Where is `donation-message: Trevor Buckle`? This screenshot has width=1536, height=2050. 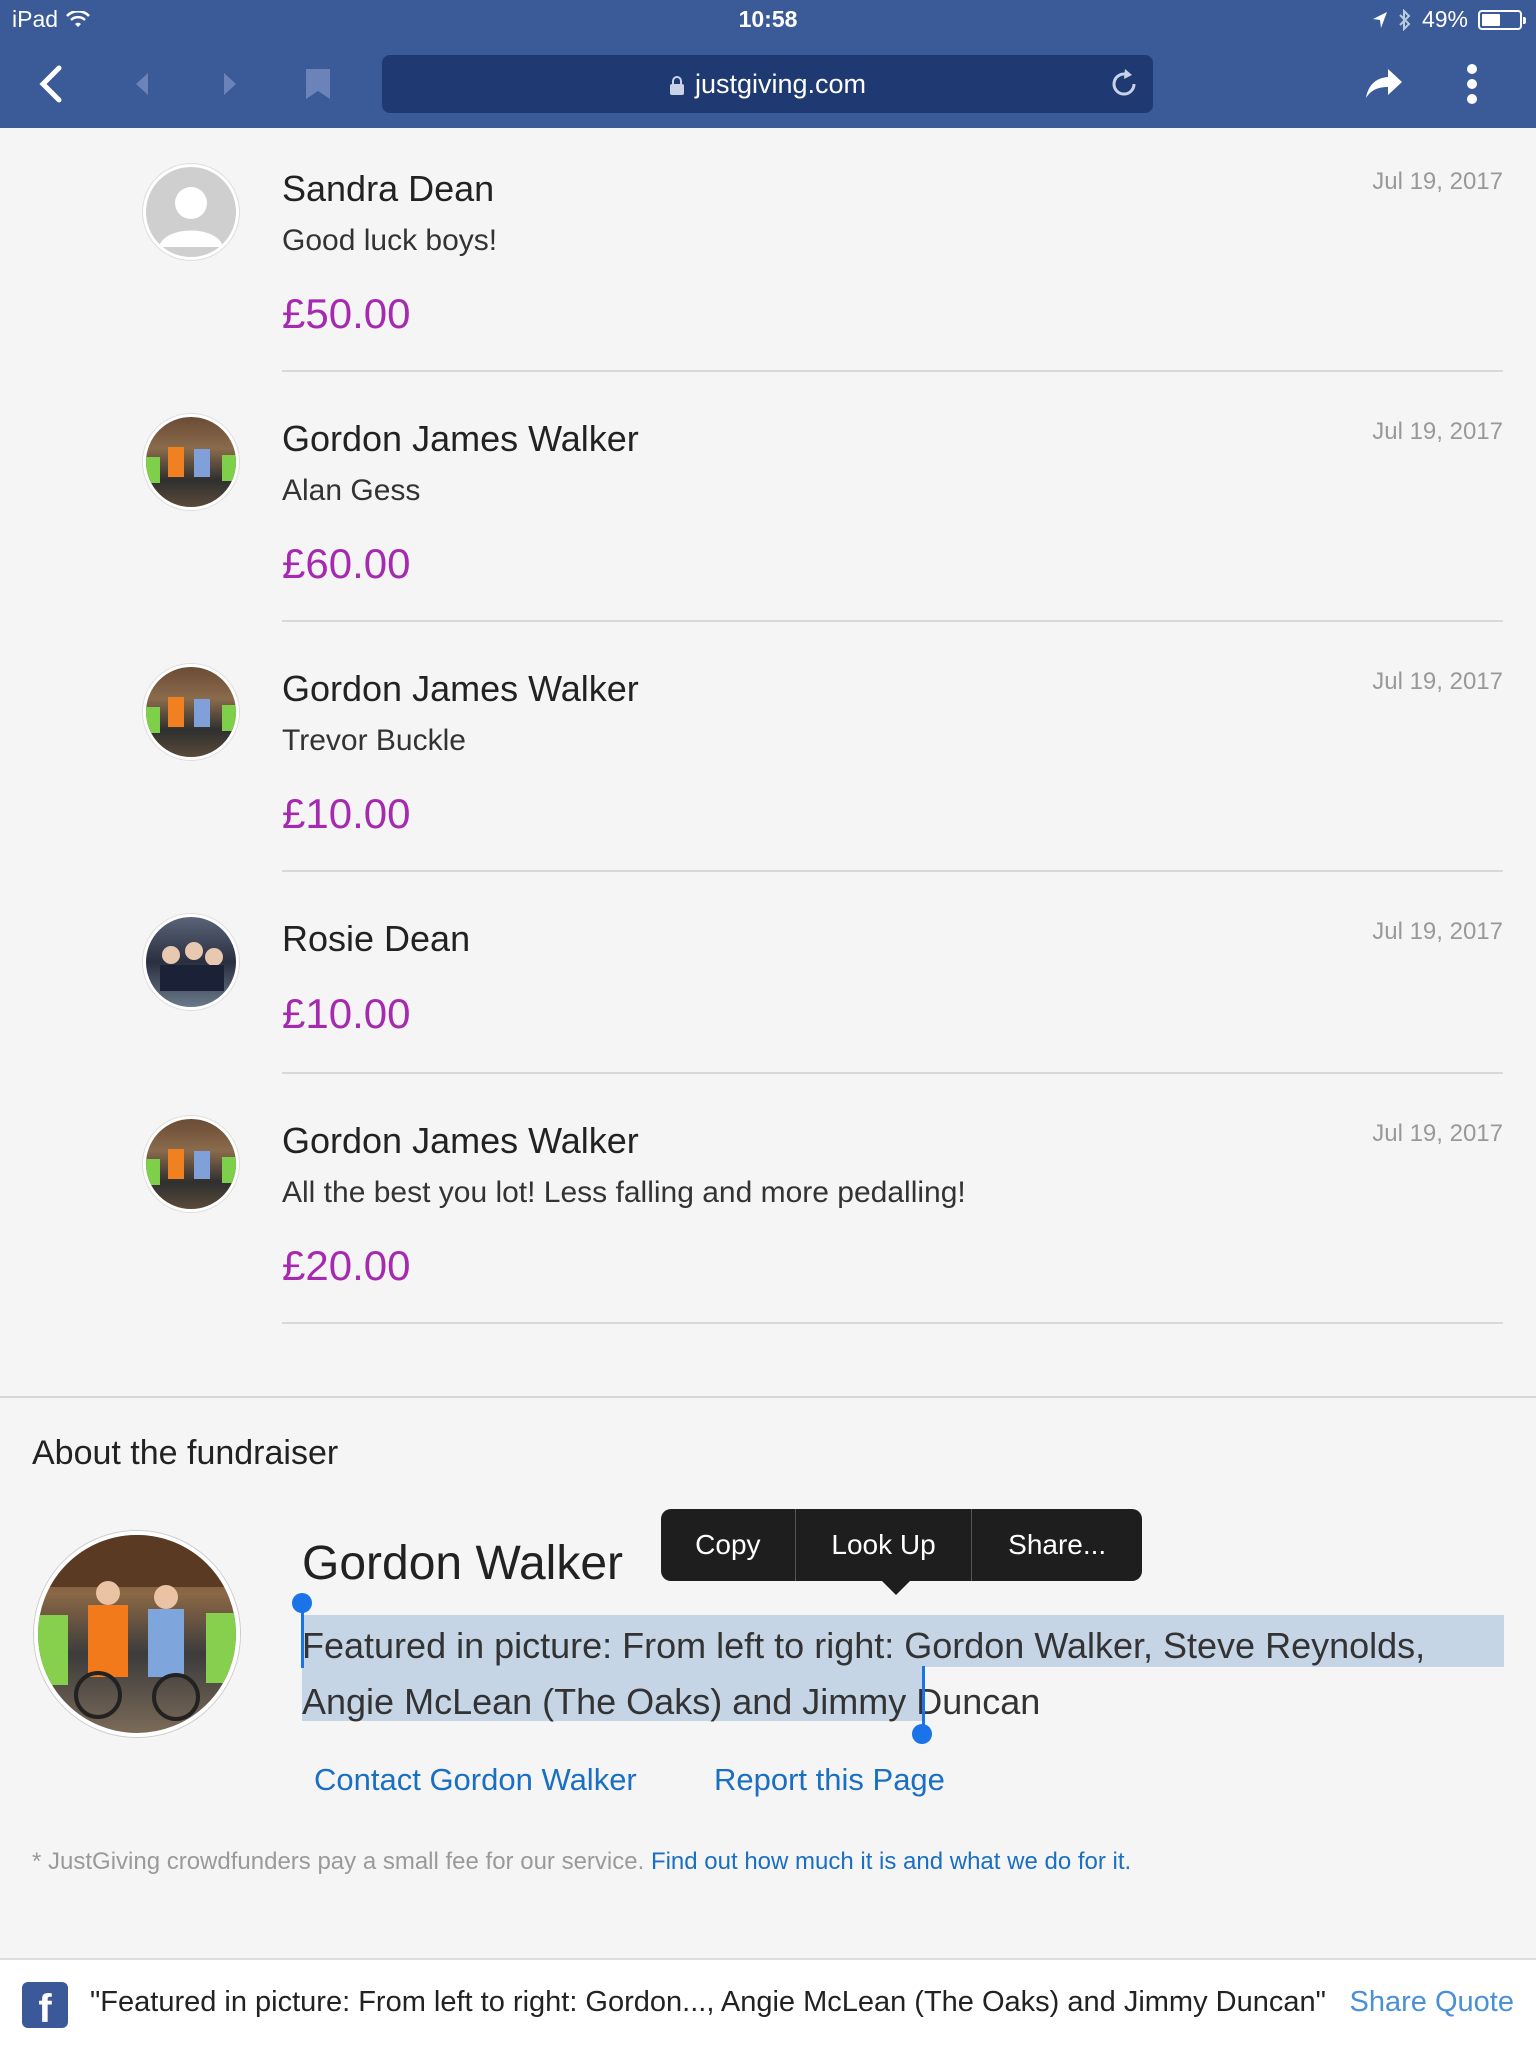
donation-message: Trevor Buckle is located at coordinates (374, 740).